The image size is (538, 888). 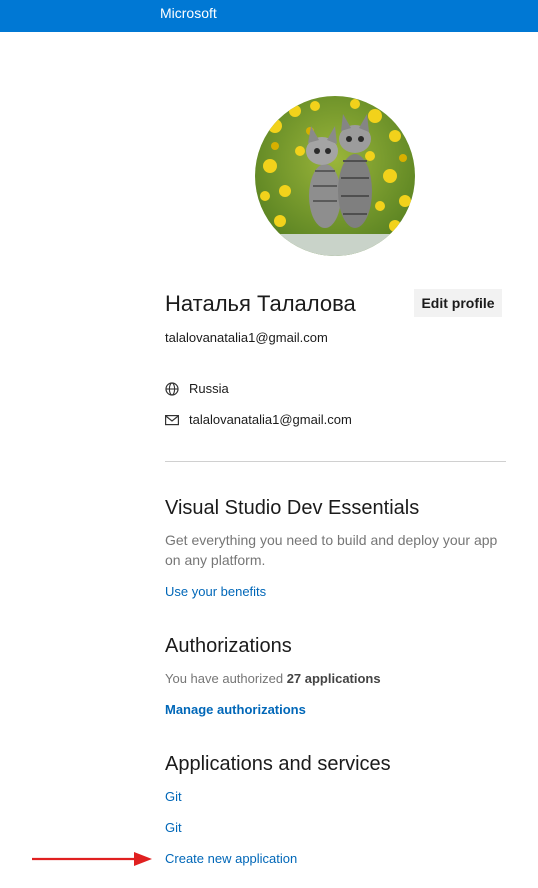 What do you see at coordinates (260, 303) in the screenshot?
I see `profile-name: Наталья Талалова` at bounding box center [260, 303].